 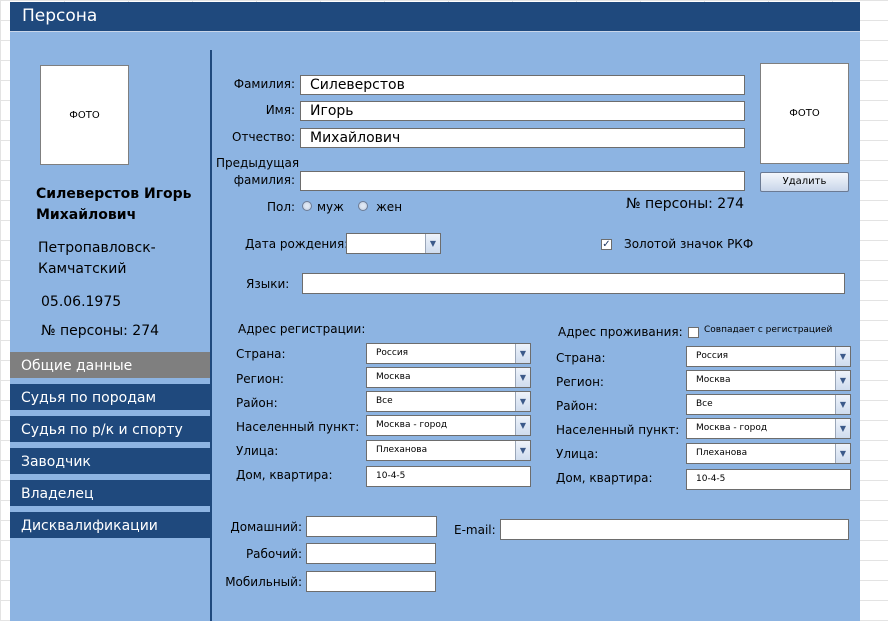 I want to click on city-line1: Петропавловск-, so click(x=97, y=248).